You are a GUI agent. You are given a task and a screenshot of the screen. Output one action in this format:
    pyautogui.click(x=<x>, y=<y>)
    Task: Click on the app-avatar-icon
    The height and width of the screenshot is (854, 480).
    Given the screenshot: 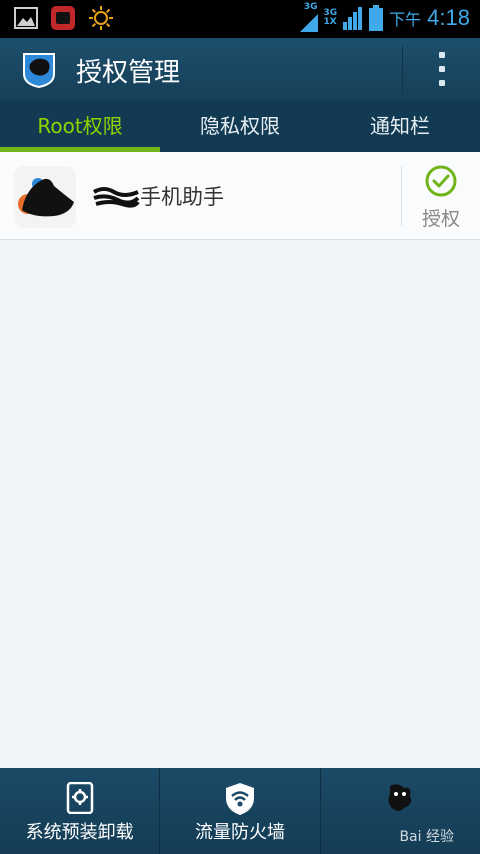 What is the action you would take?
    pyautogui.click(x=45, y=197)
    